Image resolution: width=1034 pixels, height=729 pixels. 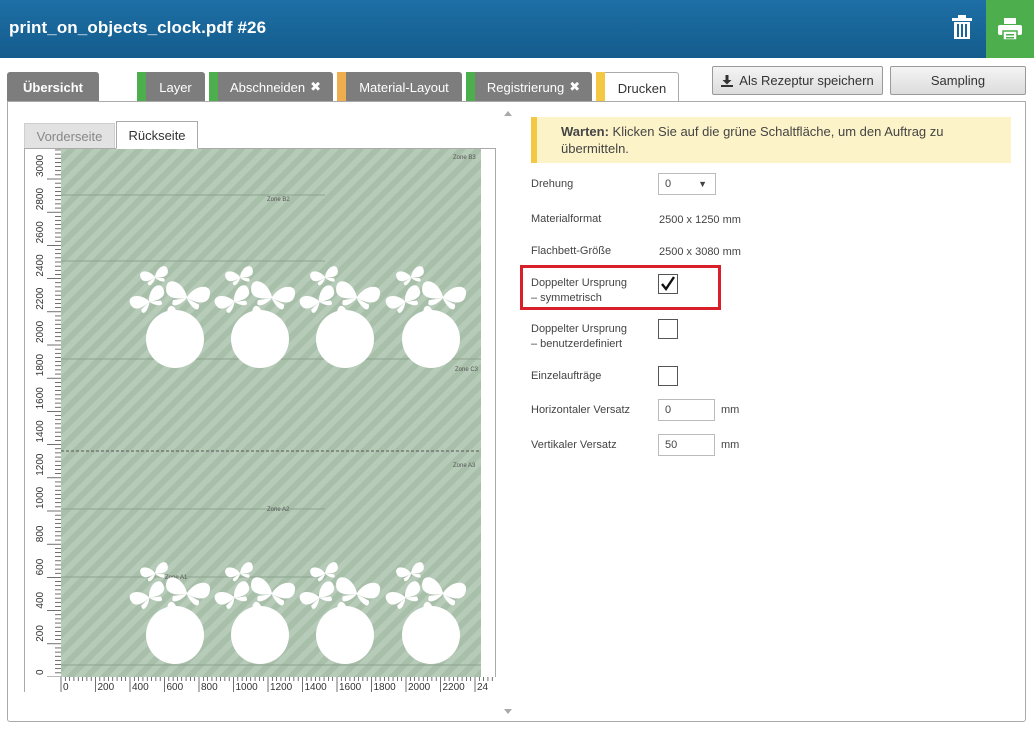 What do you see at coordinates (40, 265) in the screenshot?
I see `y-ruler-label: 2400` at bounding box center [40, 265].